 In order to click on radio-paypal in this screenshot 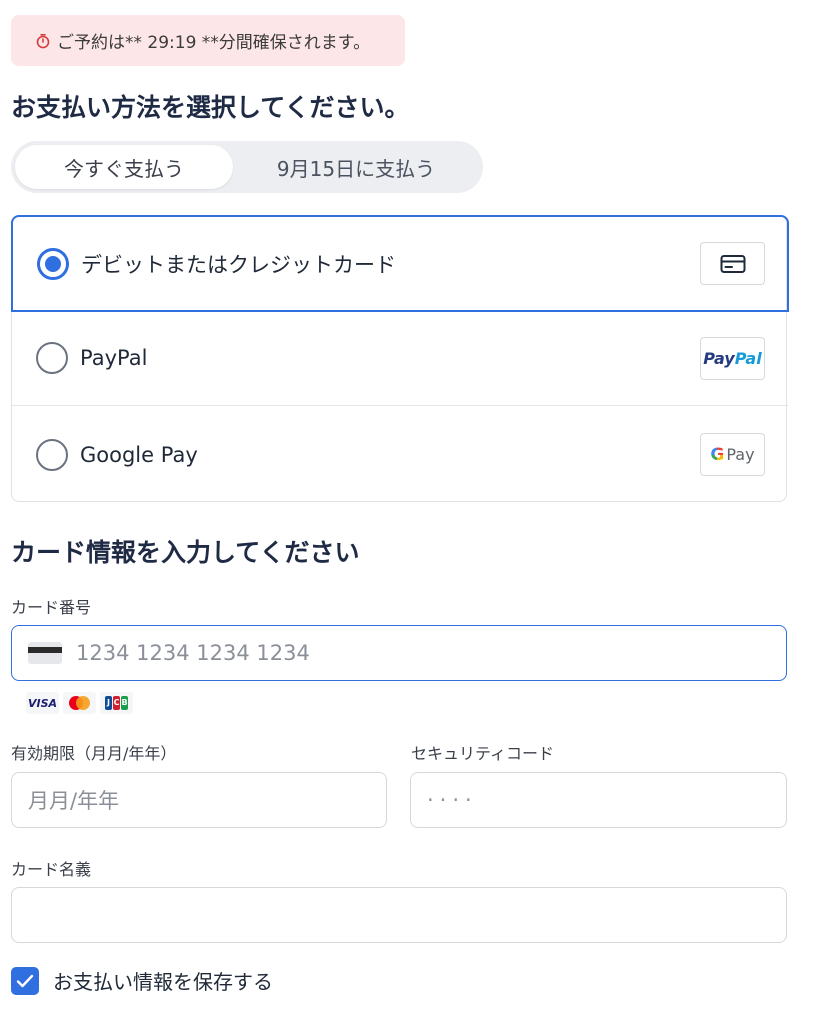, I will do `click(52, 358)`.